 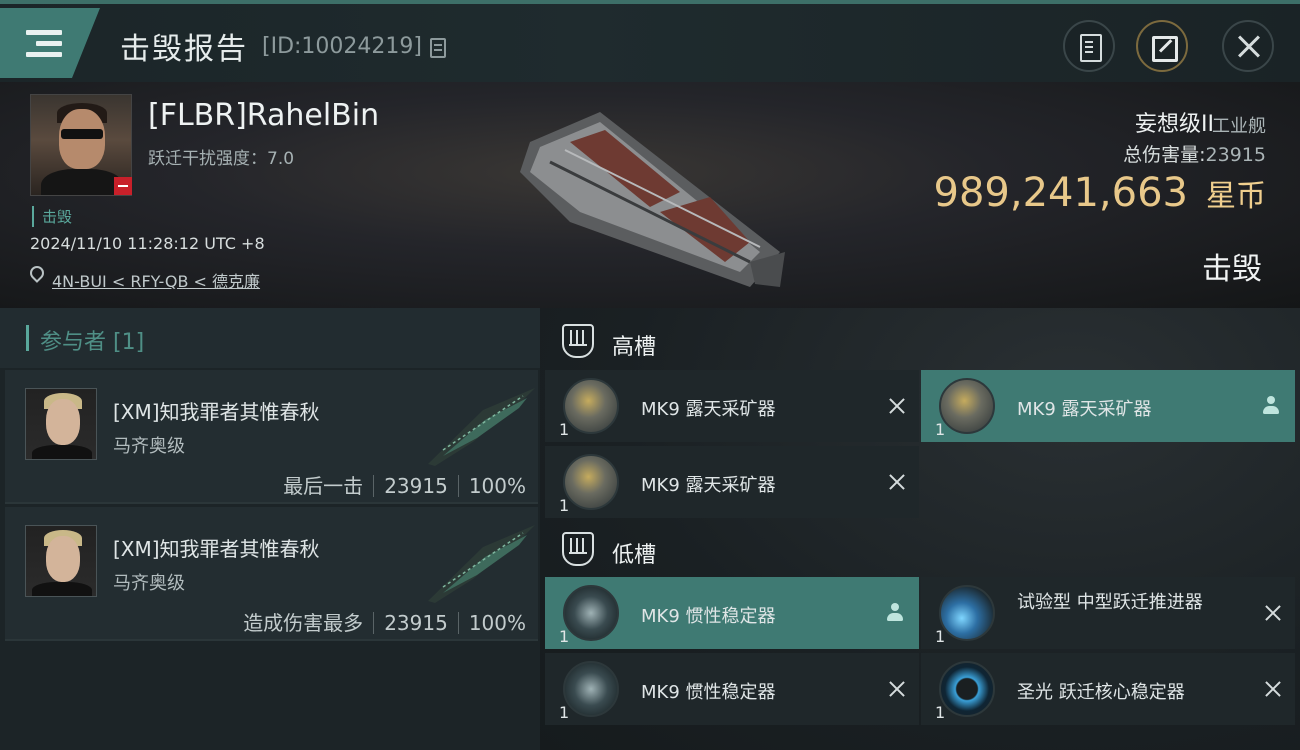 What do you see at coordinates (578, 341) in the screenshot?
I see `high-slot-icon` at bounding box center [578, 341].